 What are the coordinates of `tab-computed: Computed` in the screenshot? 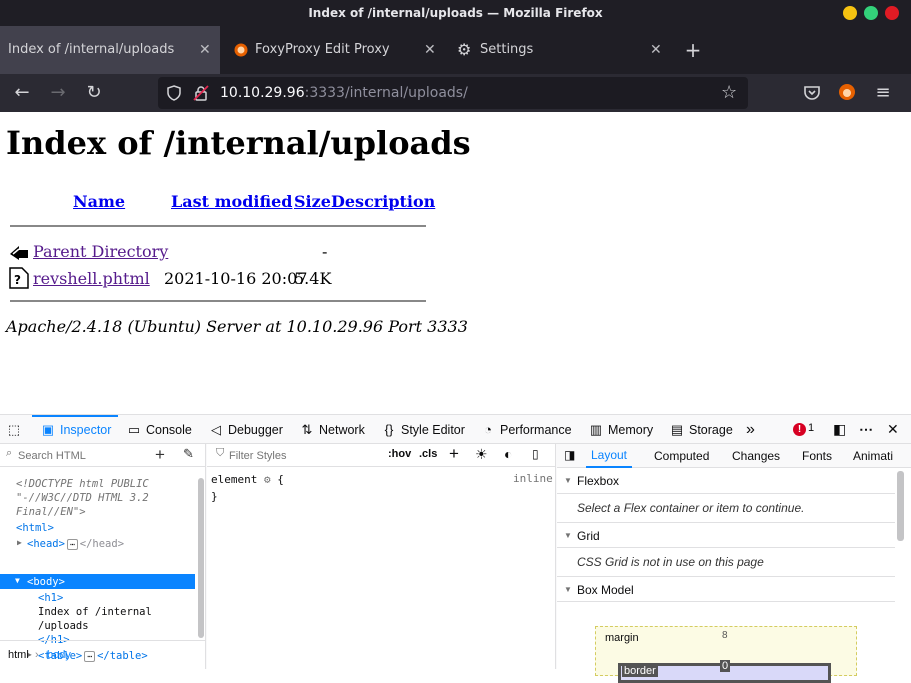 It's located at (681, 456).